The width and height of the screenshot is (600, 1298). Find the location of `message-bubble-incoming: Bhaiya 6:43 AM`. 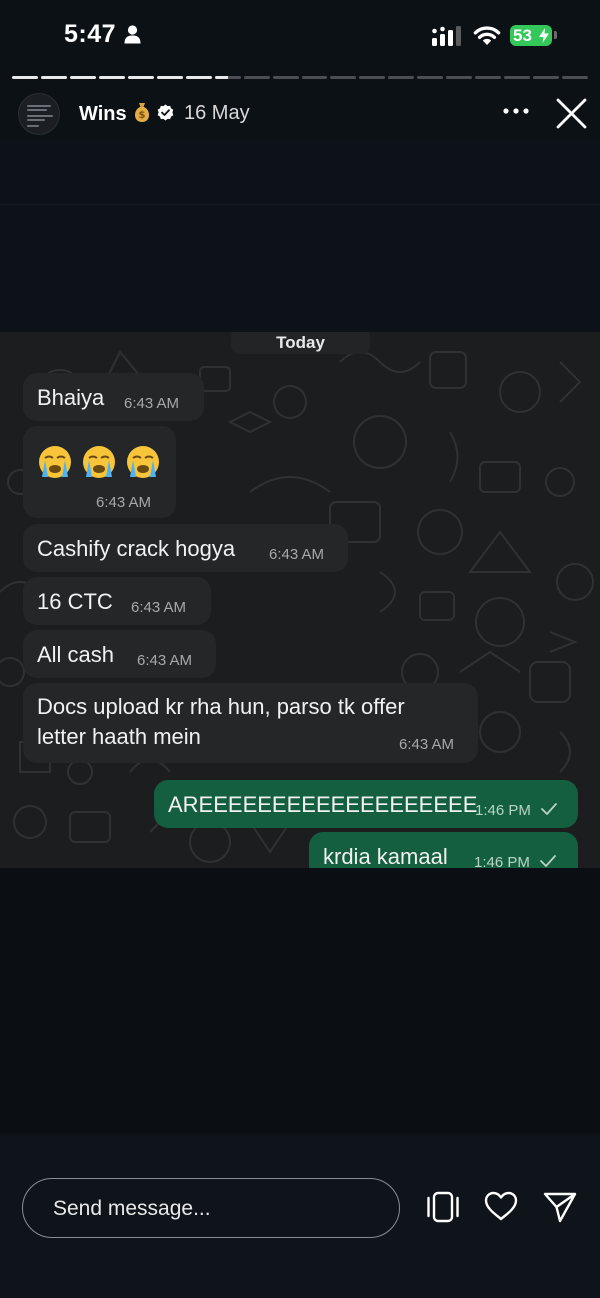

message-bubble-incoming: Bhaiya 6:43 AM is located at coordinates (113, 397).